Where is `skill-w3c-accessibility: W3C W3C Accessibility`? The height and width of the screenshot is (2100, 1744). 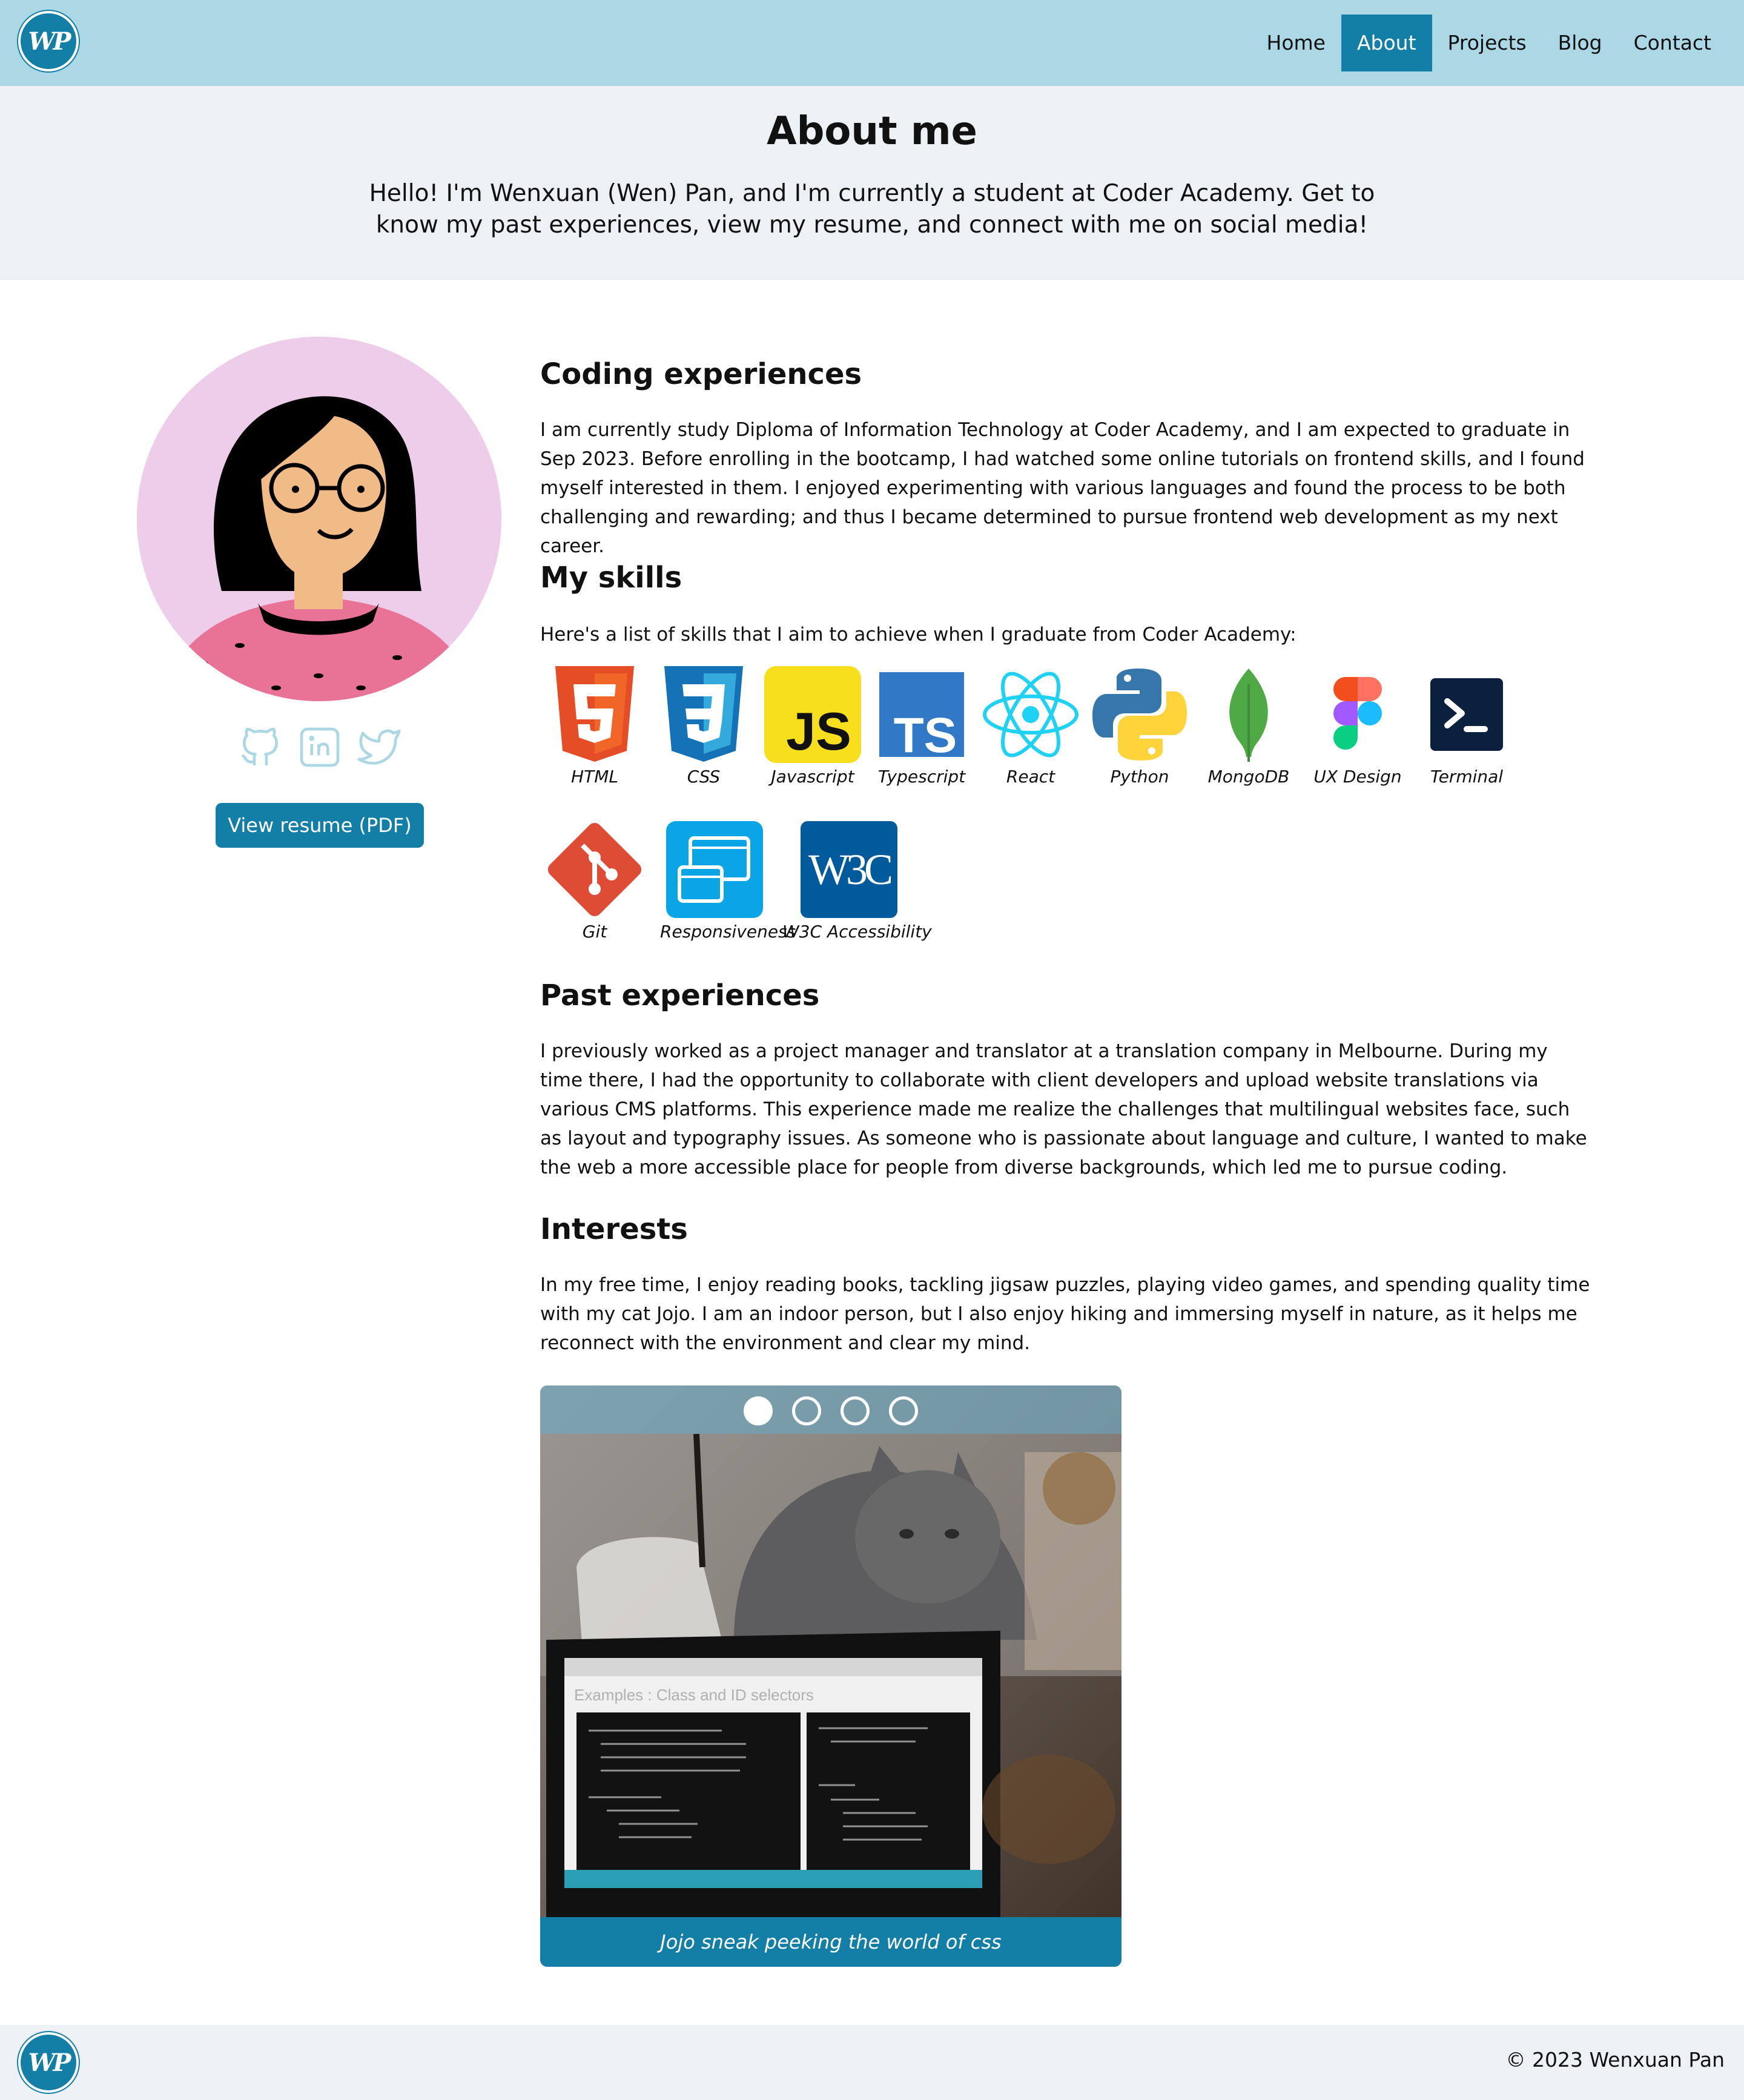
skill-w3c-accessibility: W3C W3C Accessibility is located at coordinates (857, 881).